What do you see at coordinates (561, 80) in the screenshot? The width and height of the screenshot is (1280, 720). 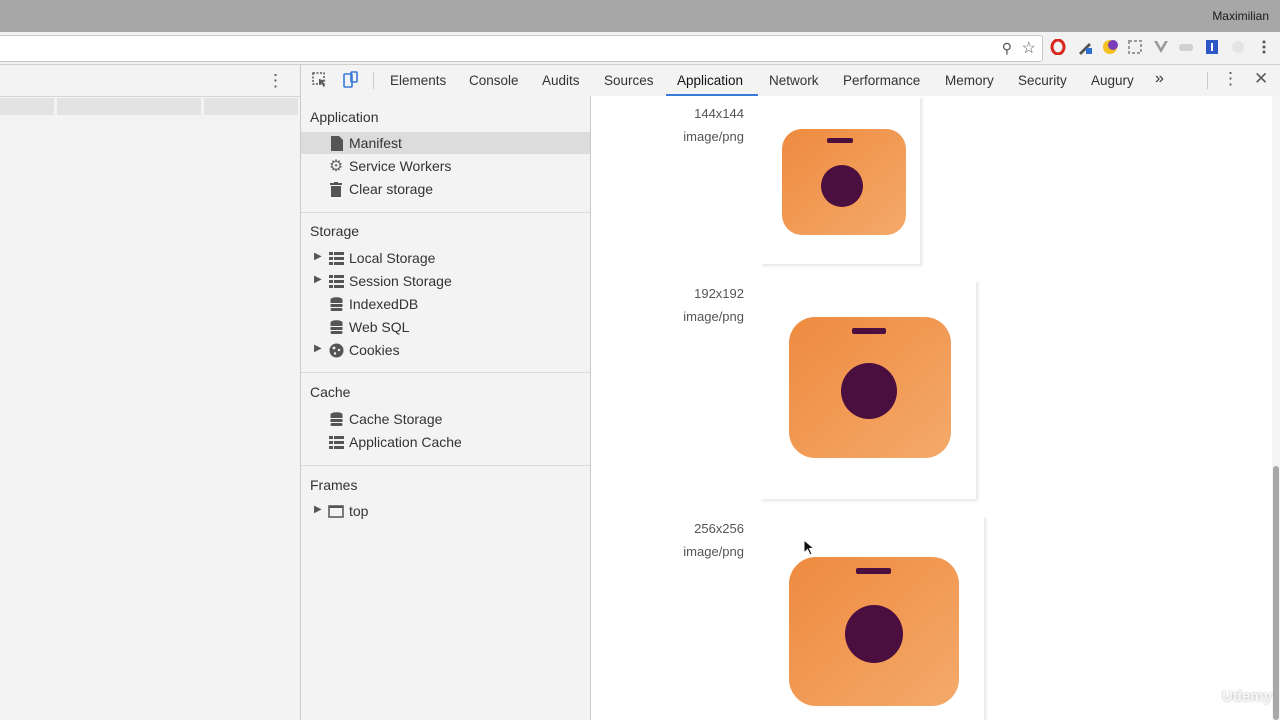 I see `tab-audits: Audits` at bounding box center [561, 80].